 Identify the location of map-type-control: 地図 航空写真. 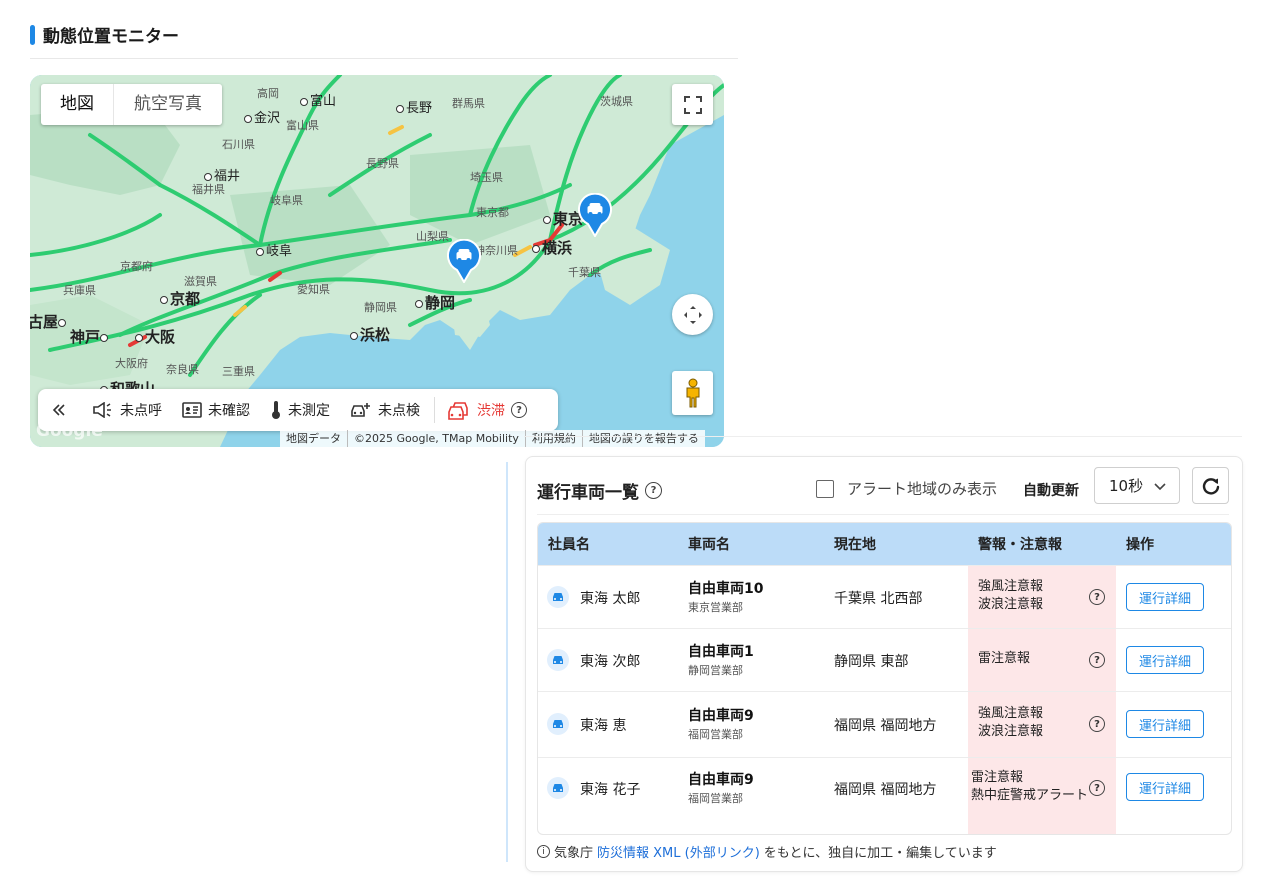
(131, 104).